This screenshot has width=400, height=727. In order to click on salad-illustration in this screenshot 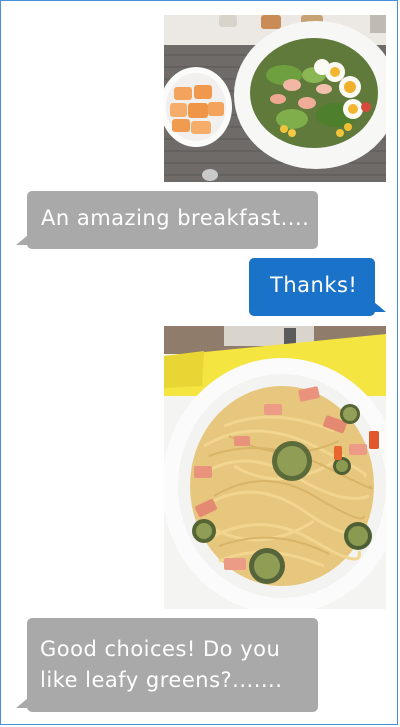, I will do `click(275, 98)`.